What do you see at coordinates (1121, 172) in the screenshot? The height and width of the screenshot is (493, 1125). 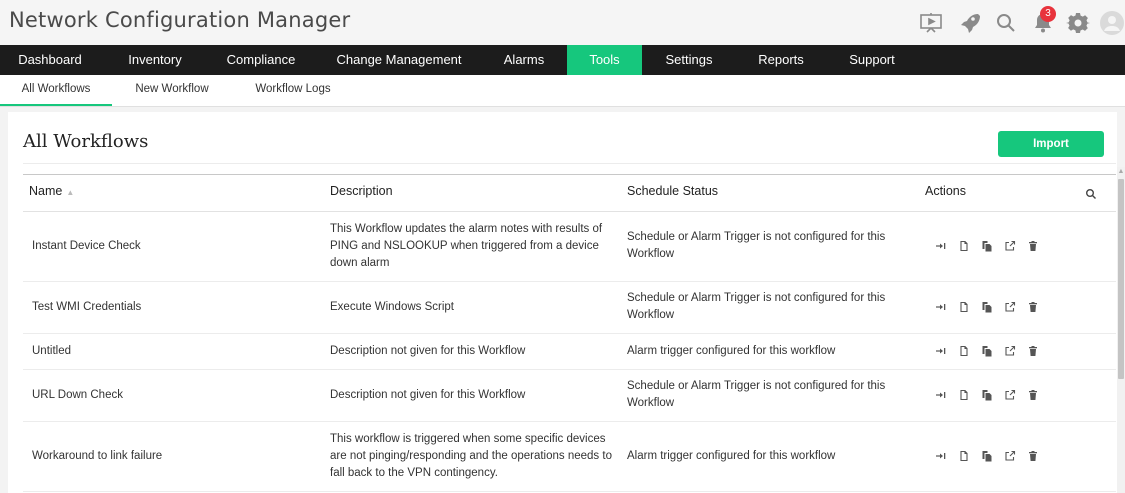 I see `scroll-up-icon: ▲` at bounding box center [1121, 172].